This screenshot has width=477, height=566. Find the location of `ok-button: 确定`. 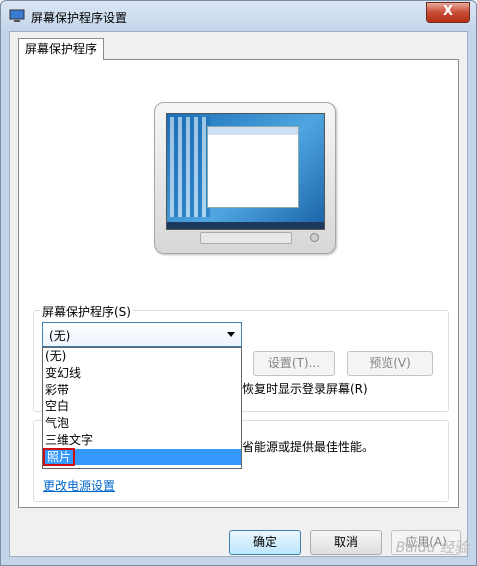

ok-button: 确定 is located at coordinates (265, 542).